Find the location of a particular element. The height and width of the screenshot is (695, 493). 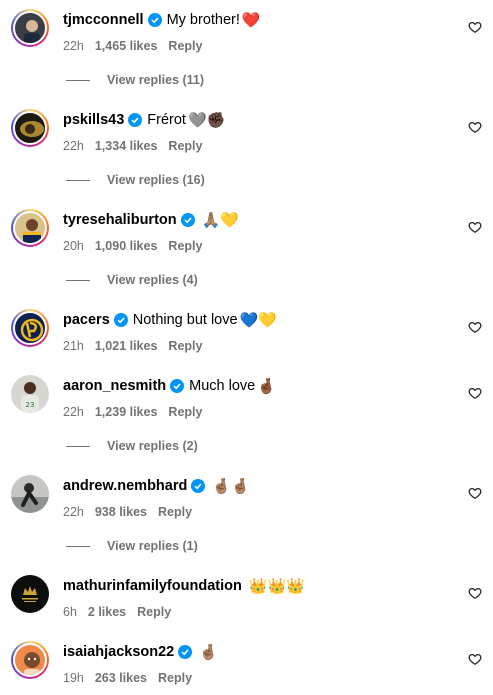

likes-count: 1,090 likes is located at coordinates (126, 246).